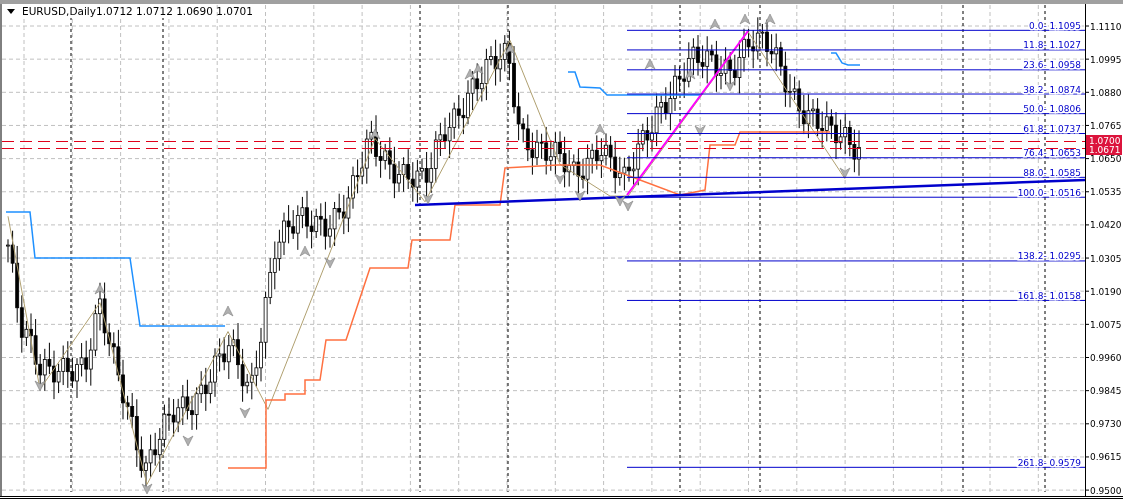 This screenshot has width=1123, height=499. Describe the element at coordinates (1106, 26) in the screenshot. I see `price-axis-label: 1.1110` at that location.